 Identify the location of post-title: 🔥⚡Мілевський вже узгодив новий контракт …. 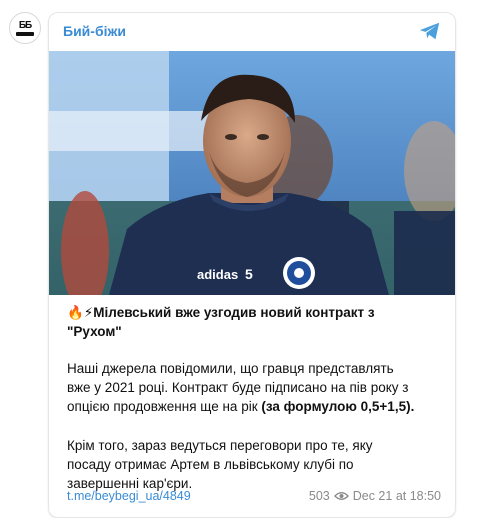
(257, 322).